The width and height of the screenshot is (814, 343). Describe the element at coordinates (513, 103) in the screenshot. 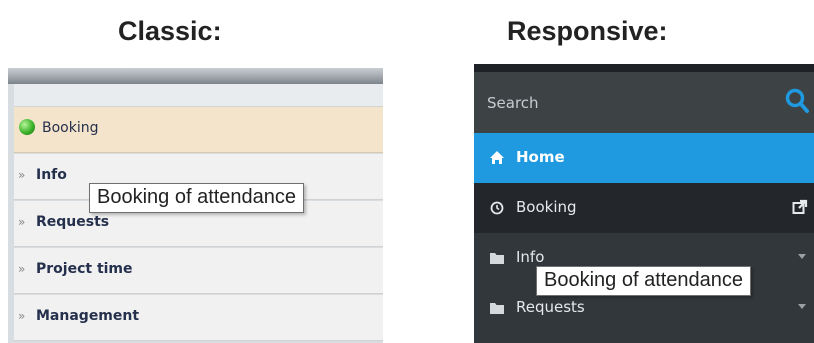

I see `search-input: Search` at that location.